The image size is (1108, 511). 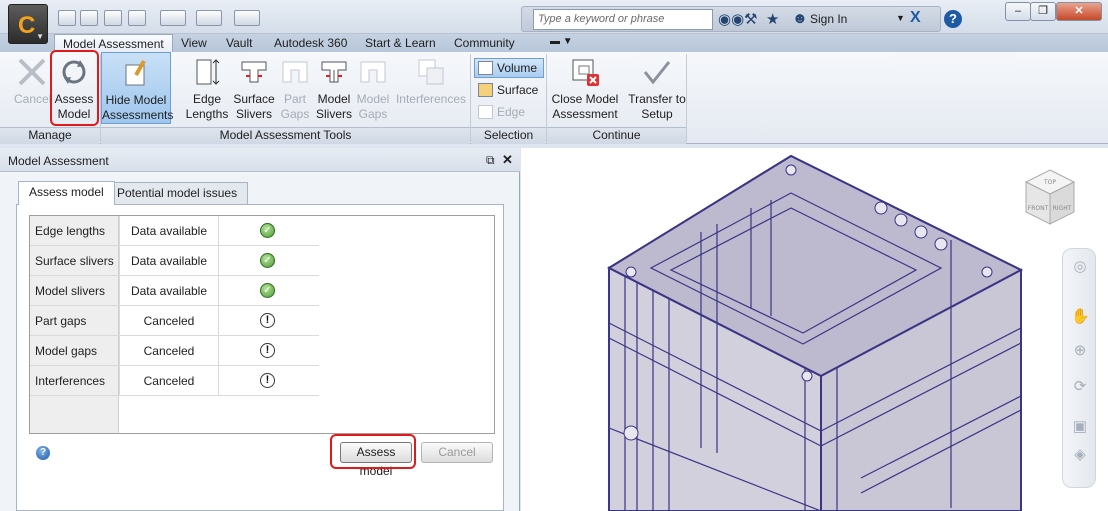 I want to click on divider, so click(x=686, y=98).